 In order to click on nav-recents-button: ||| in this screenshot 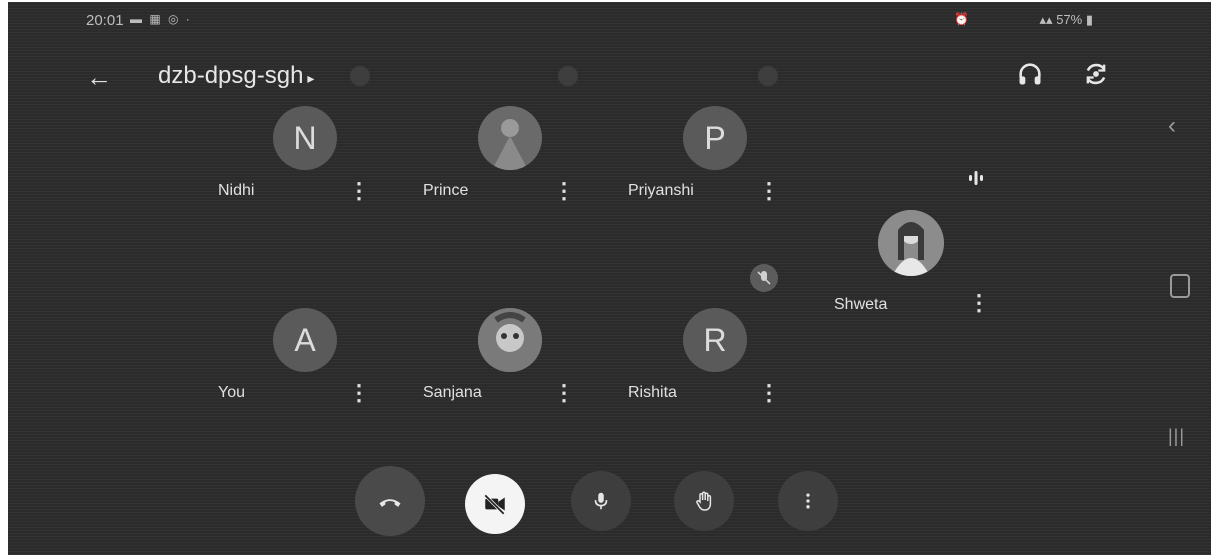, I will do `click(1176, 436)`.